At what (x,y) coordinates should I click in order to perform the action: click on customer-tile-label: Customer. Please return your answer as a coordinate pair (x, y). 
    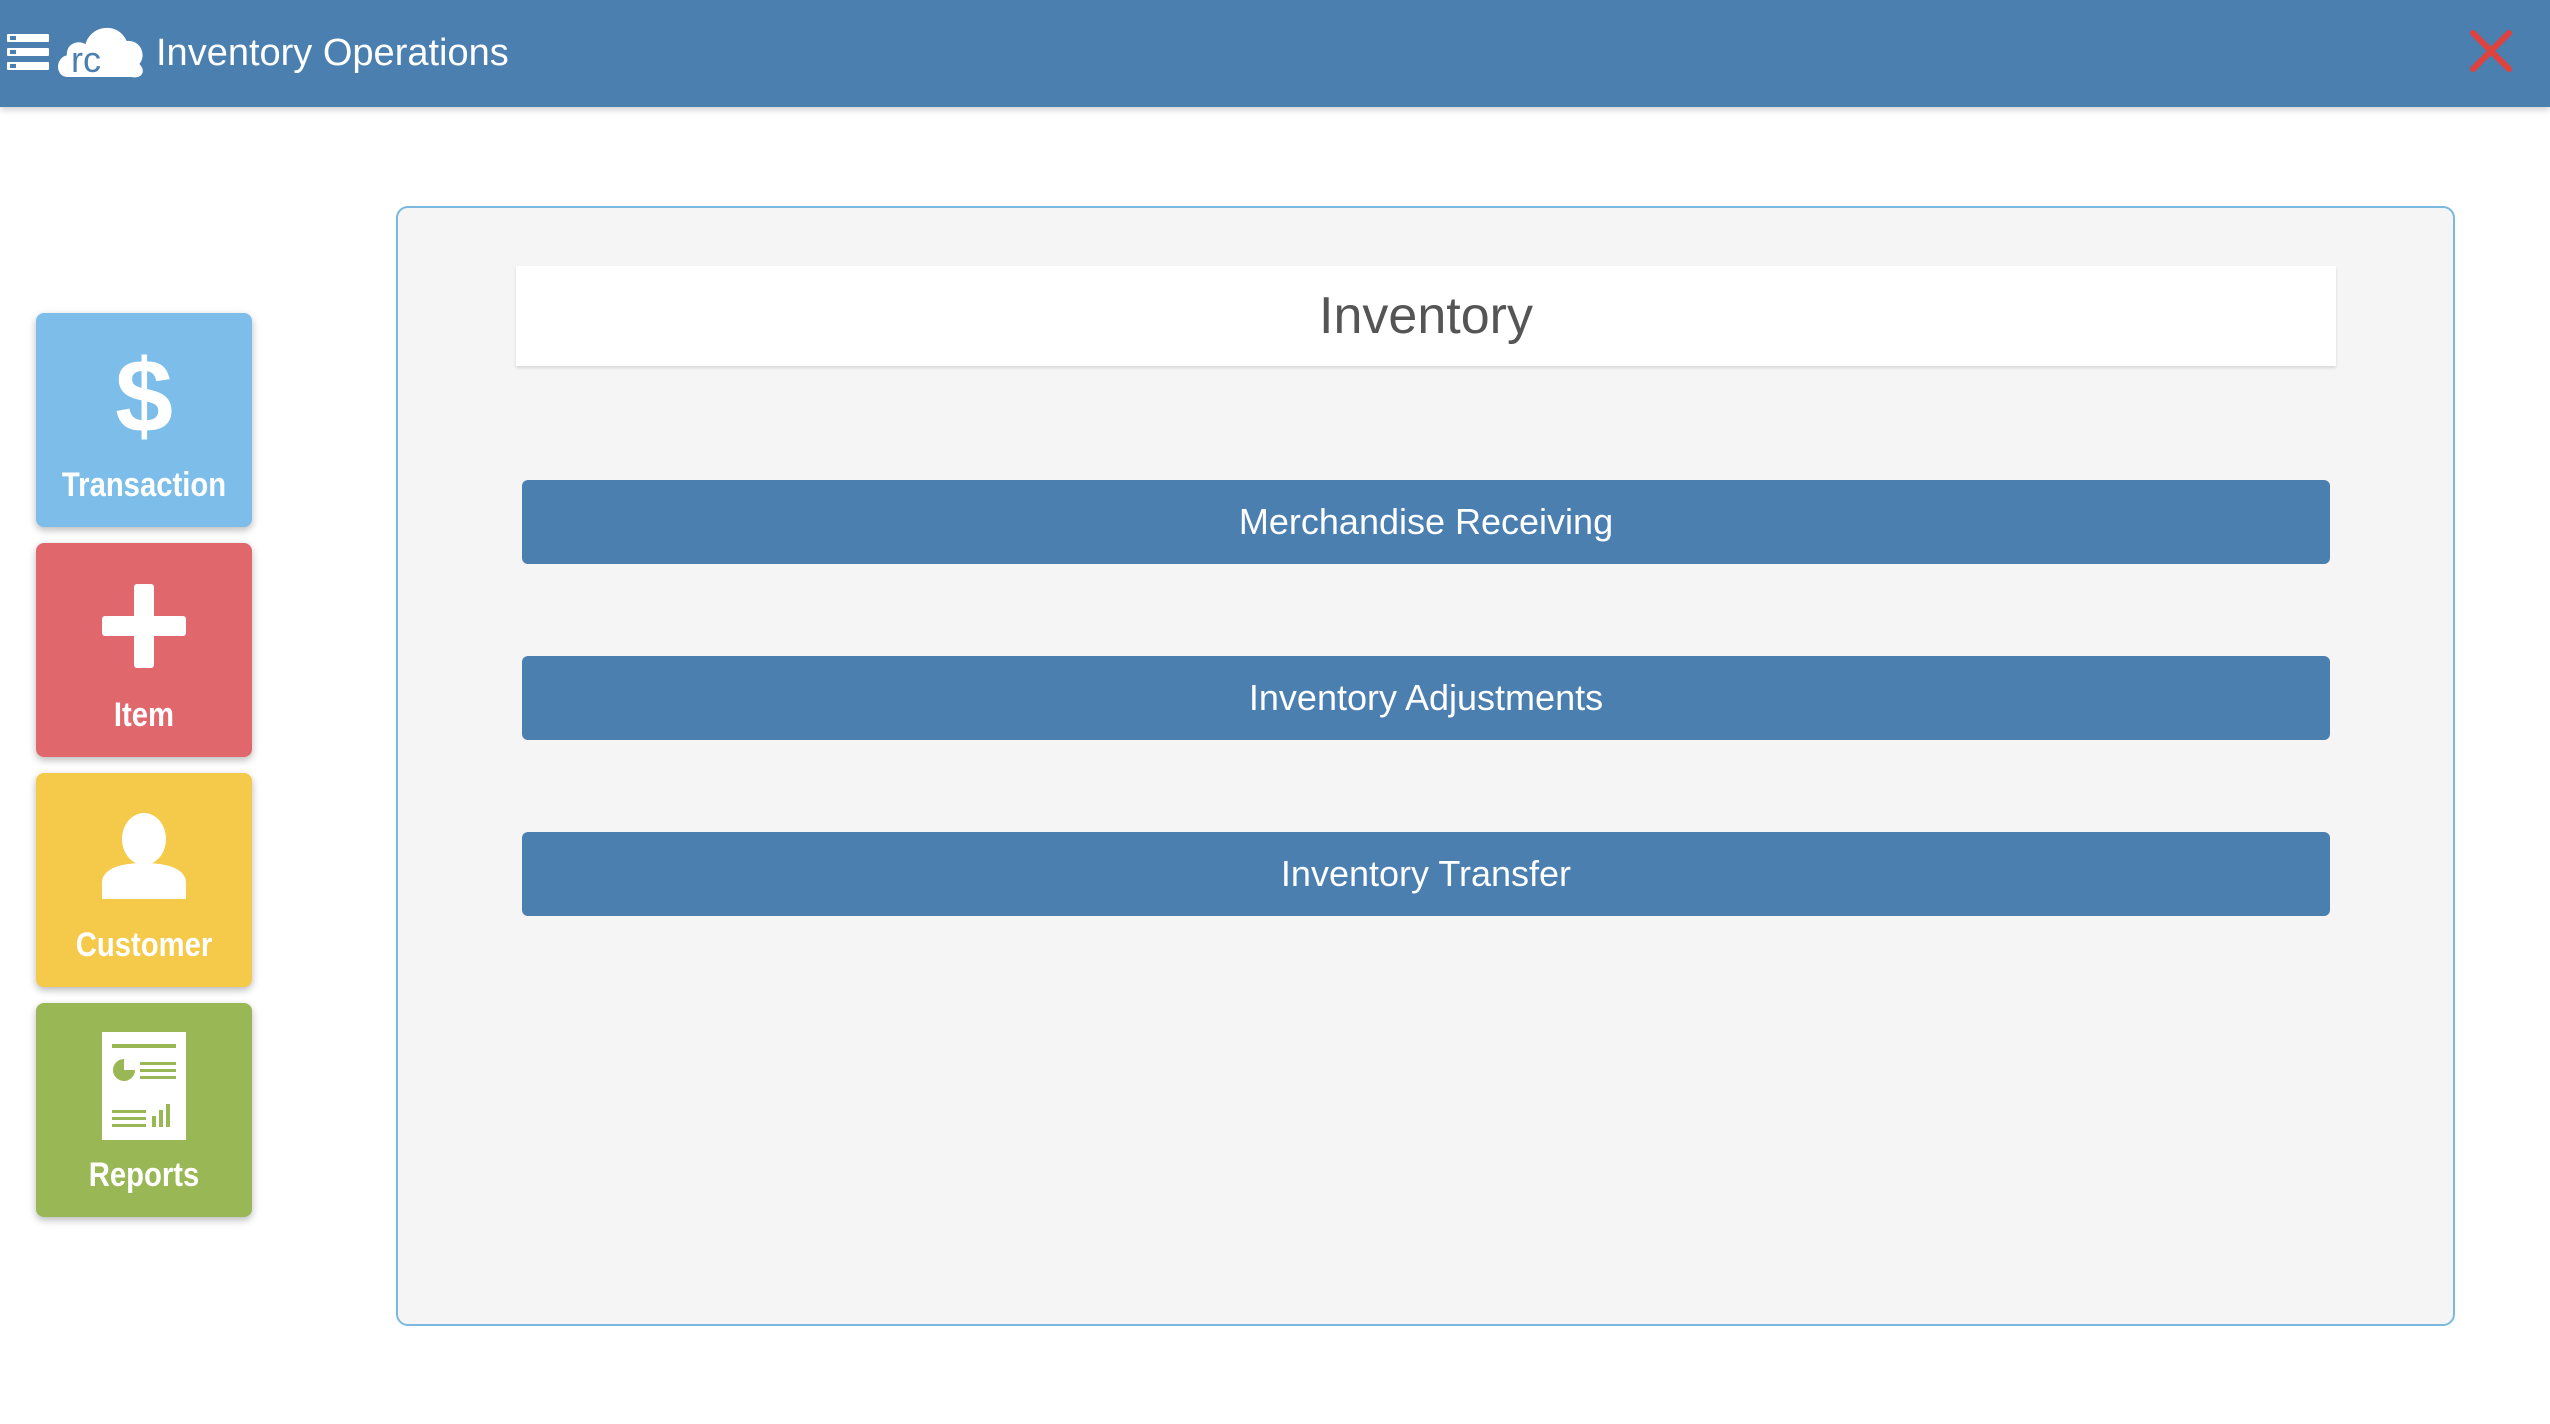
    Looking at the image, I should click on (144, 945).